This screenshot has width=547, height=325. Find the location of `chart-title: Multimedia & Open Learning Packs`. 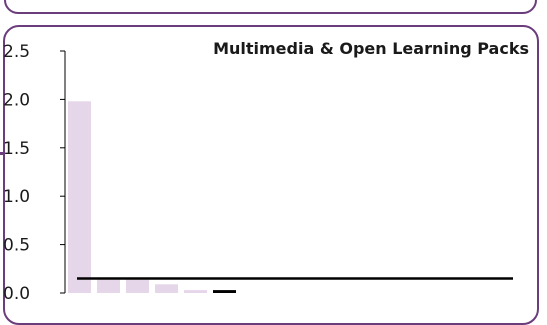

chart-title: Multimedia & Open Learning Packs is located at coordinates (371, 48).